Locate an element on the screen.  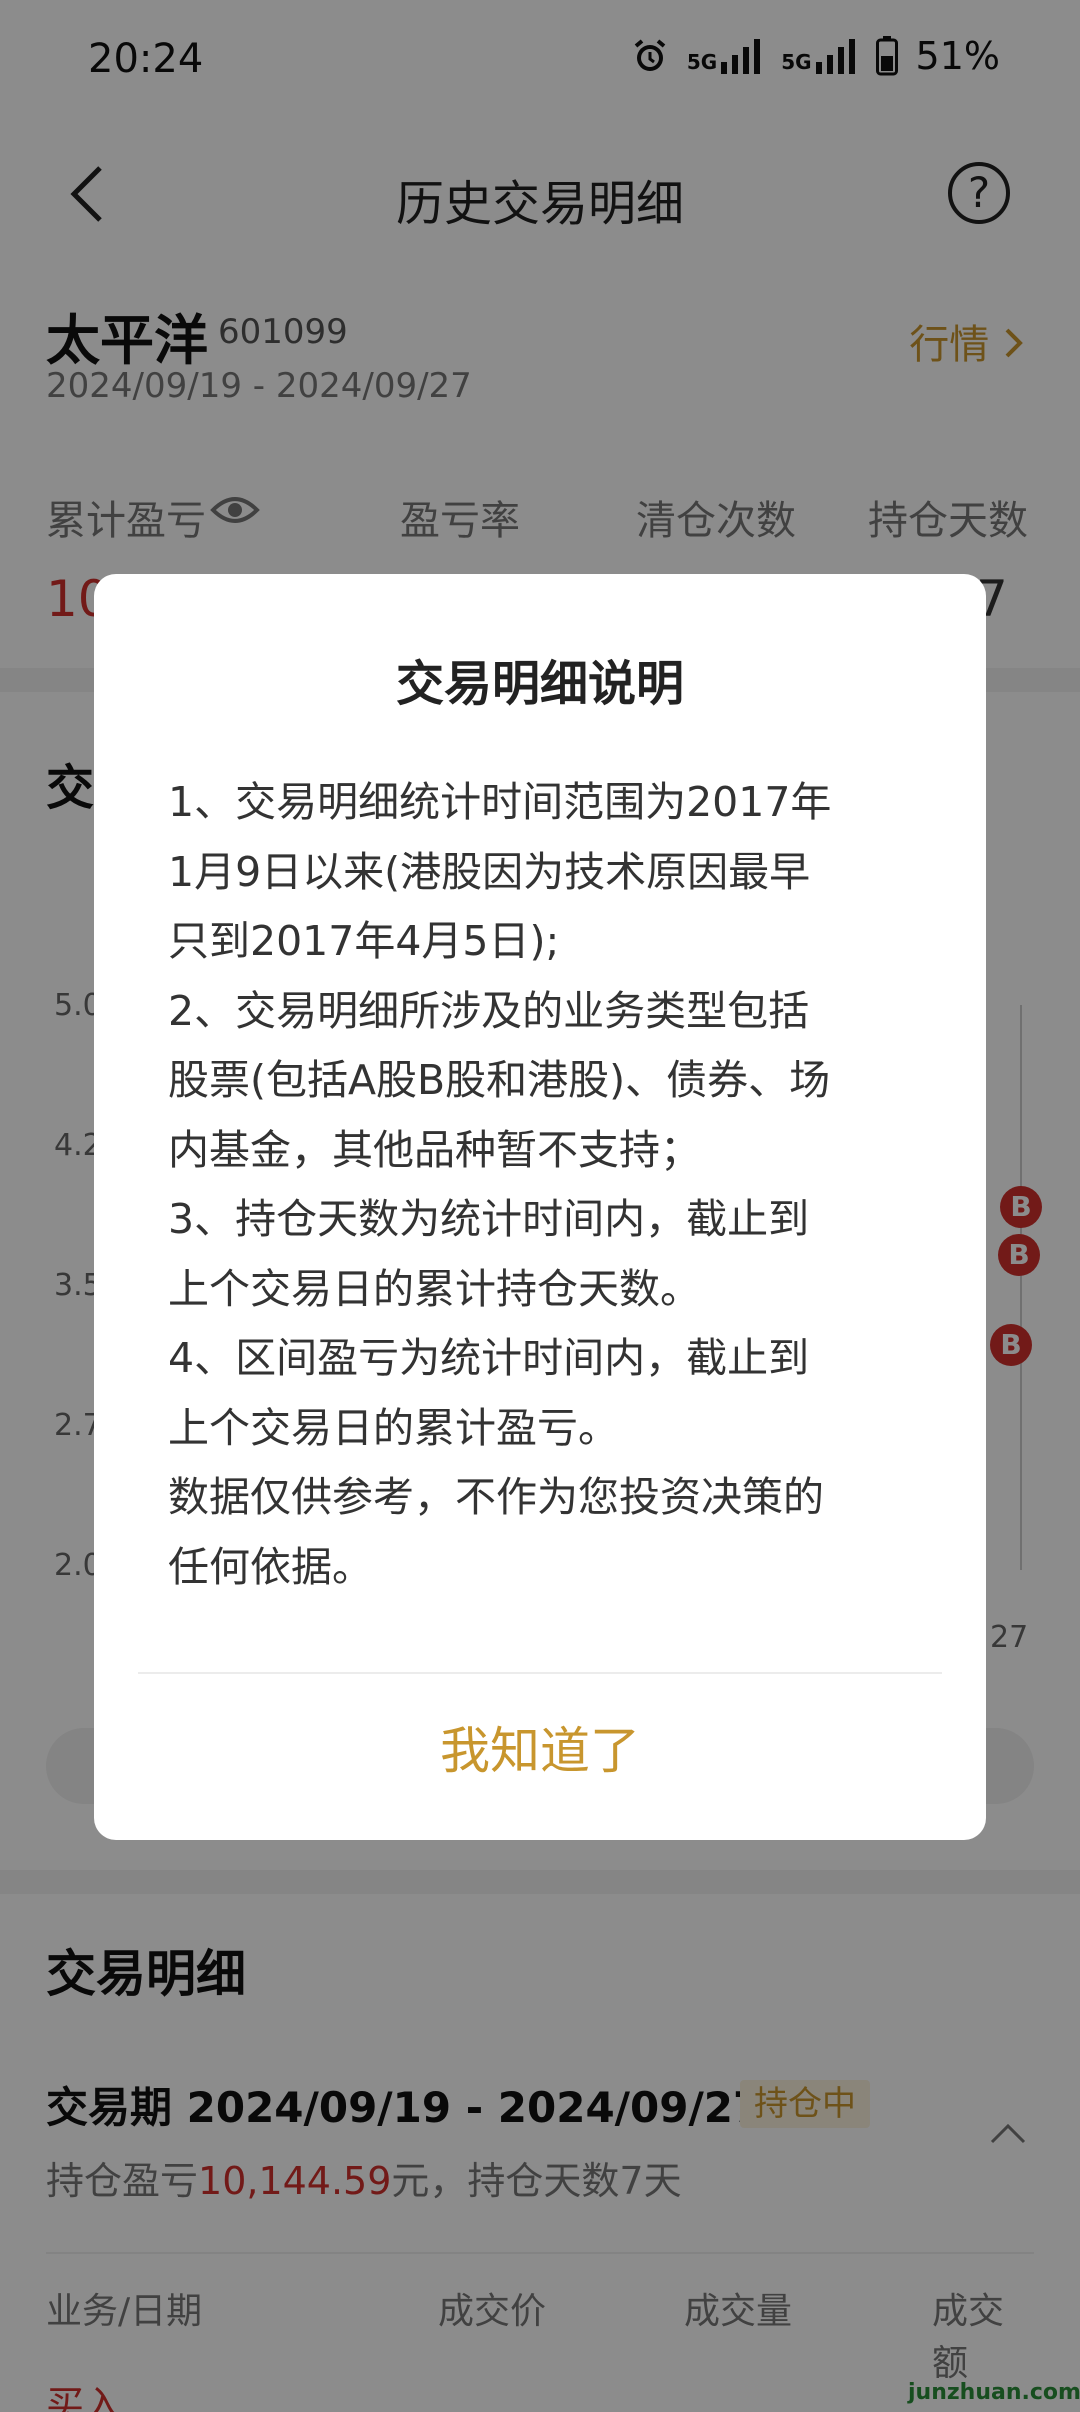
dialog-line: 1月9日以来(港股因为技术原因最早 is located at coordinates (489, 871).